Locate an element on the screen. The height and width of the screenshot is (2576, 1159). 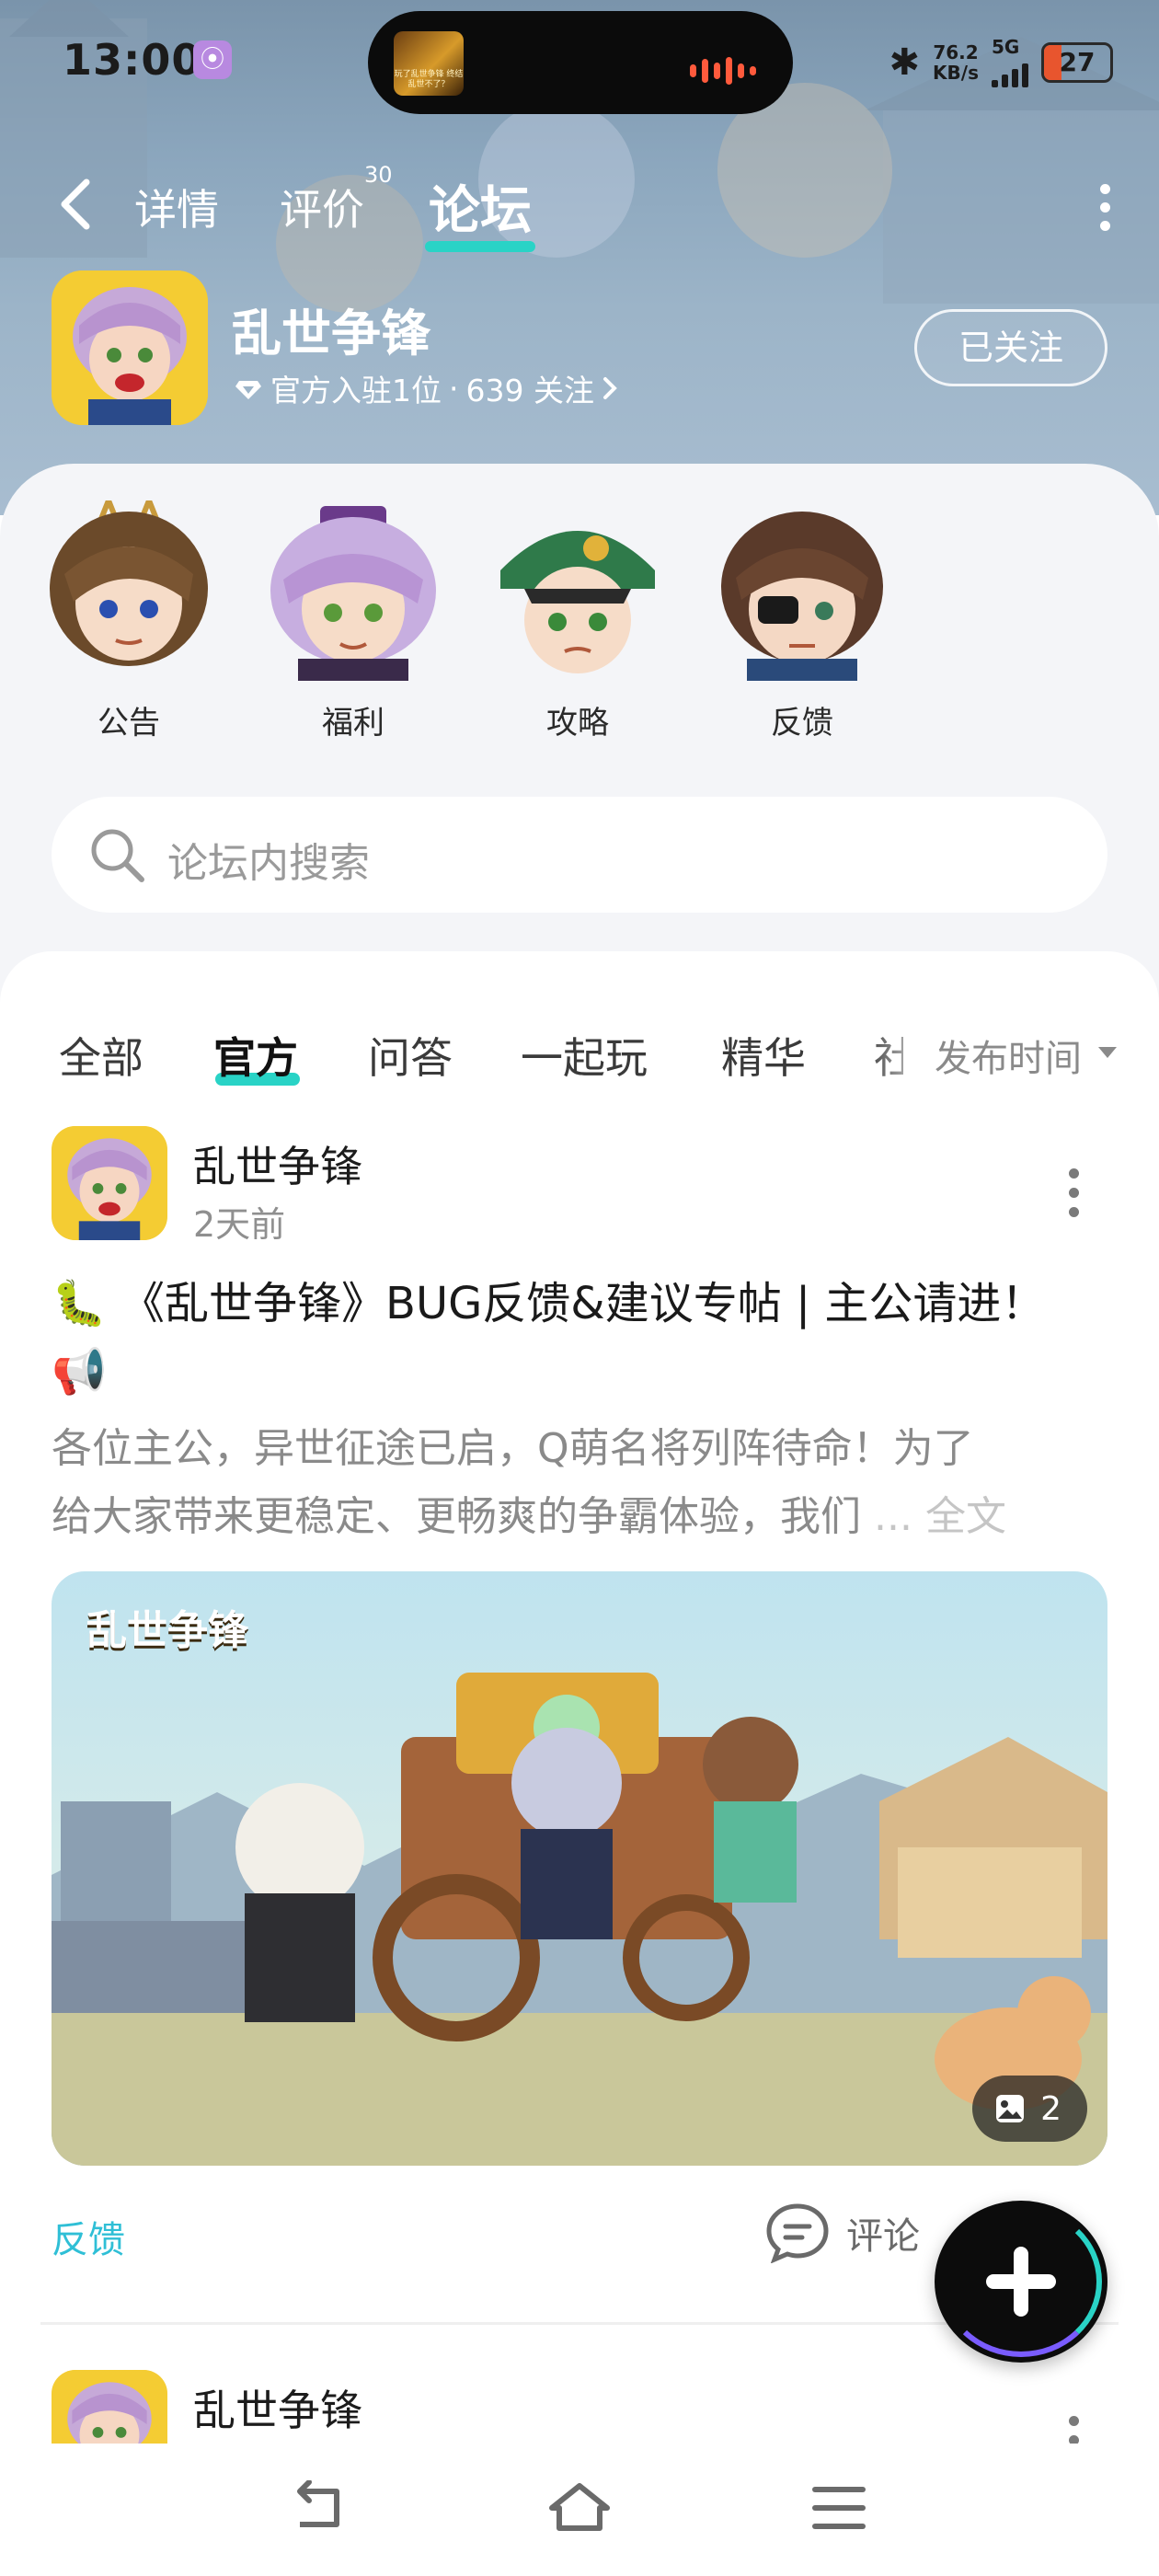
audio-wave-icon is located at coordinates (726, 71).